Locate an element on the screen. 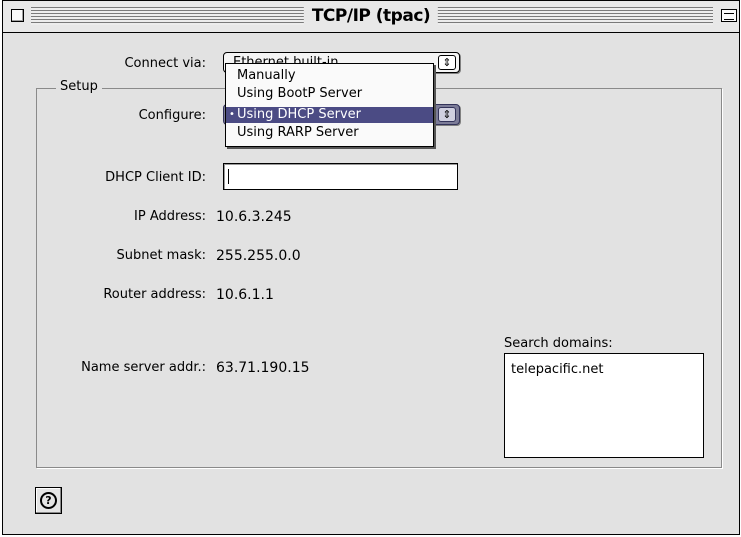  router-address-value: 10.6.1.1 is located at coordinates (245, 295).